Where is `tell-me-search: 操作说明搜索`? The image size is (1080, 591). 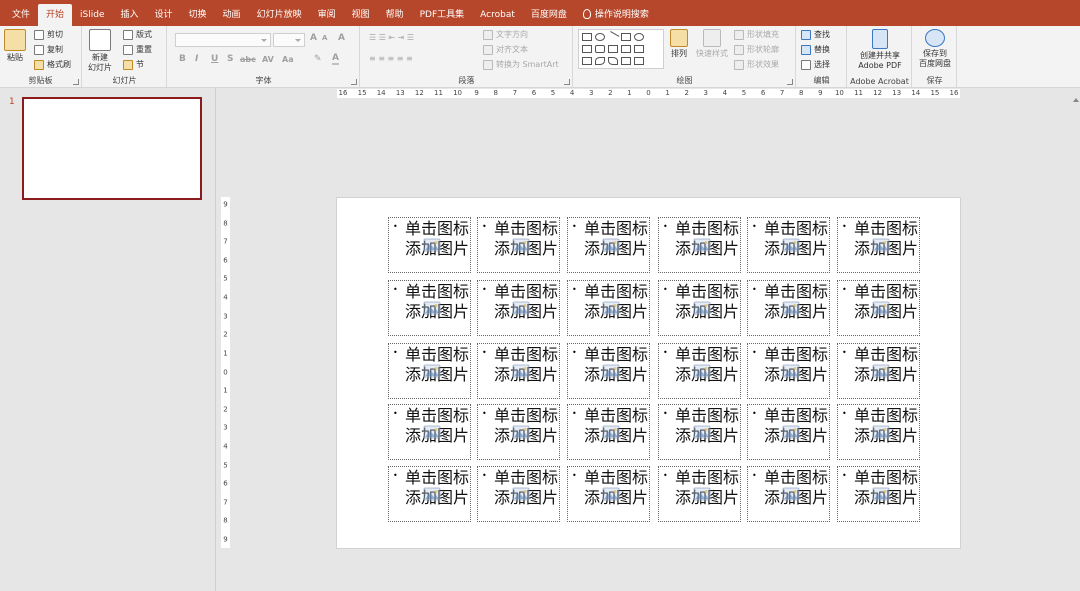
tell-me-search: 操作说明搜索 is located at coordinates (616, 15).